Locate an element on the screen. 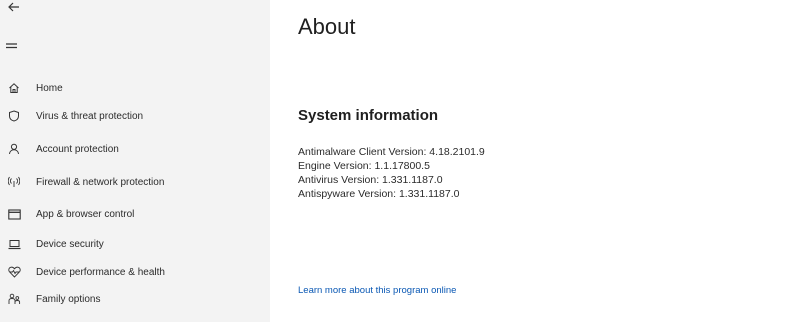  family-icon is located at coordinates (14, 299).